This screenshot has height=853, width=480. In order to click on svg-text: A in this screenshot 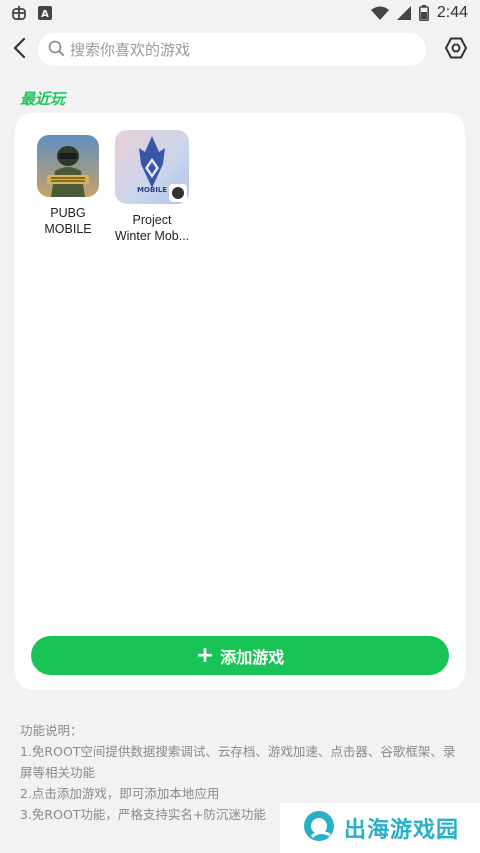, I will do `click(45, 14)`.